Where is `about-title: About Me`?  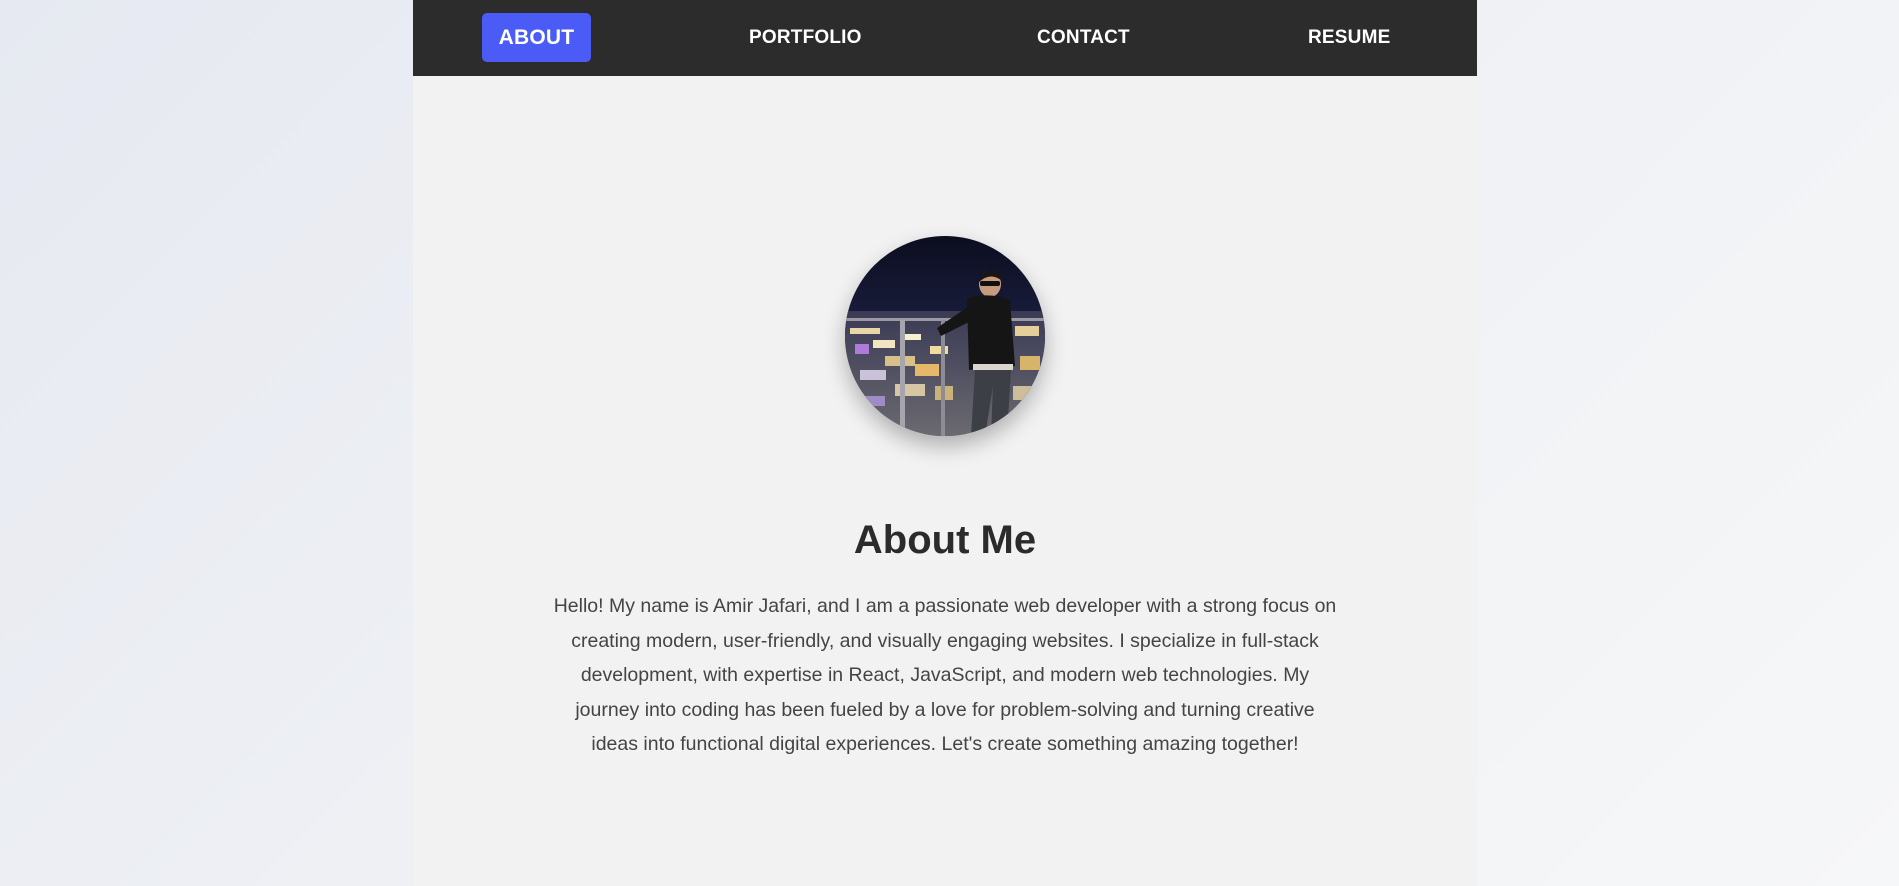
about-title: About Me is located at coordinates (945, 540).